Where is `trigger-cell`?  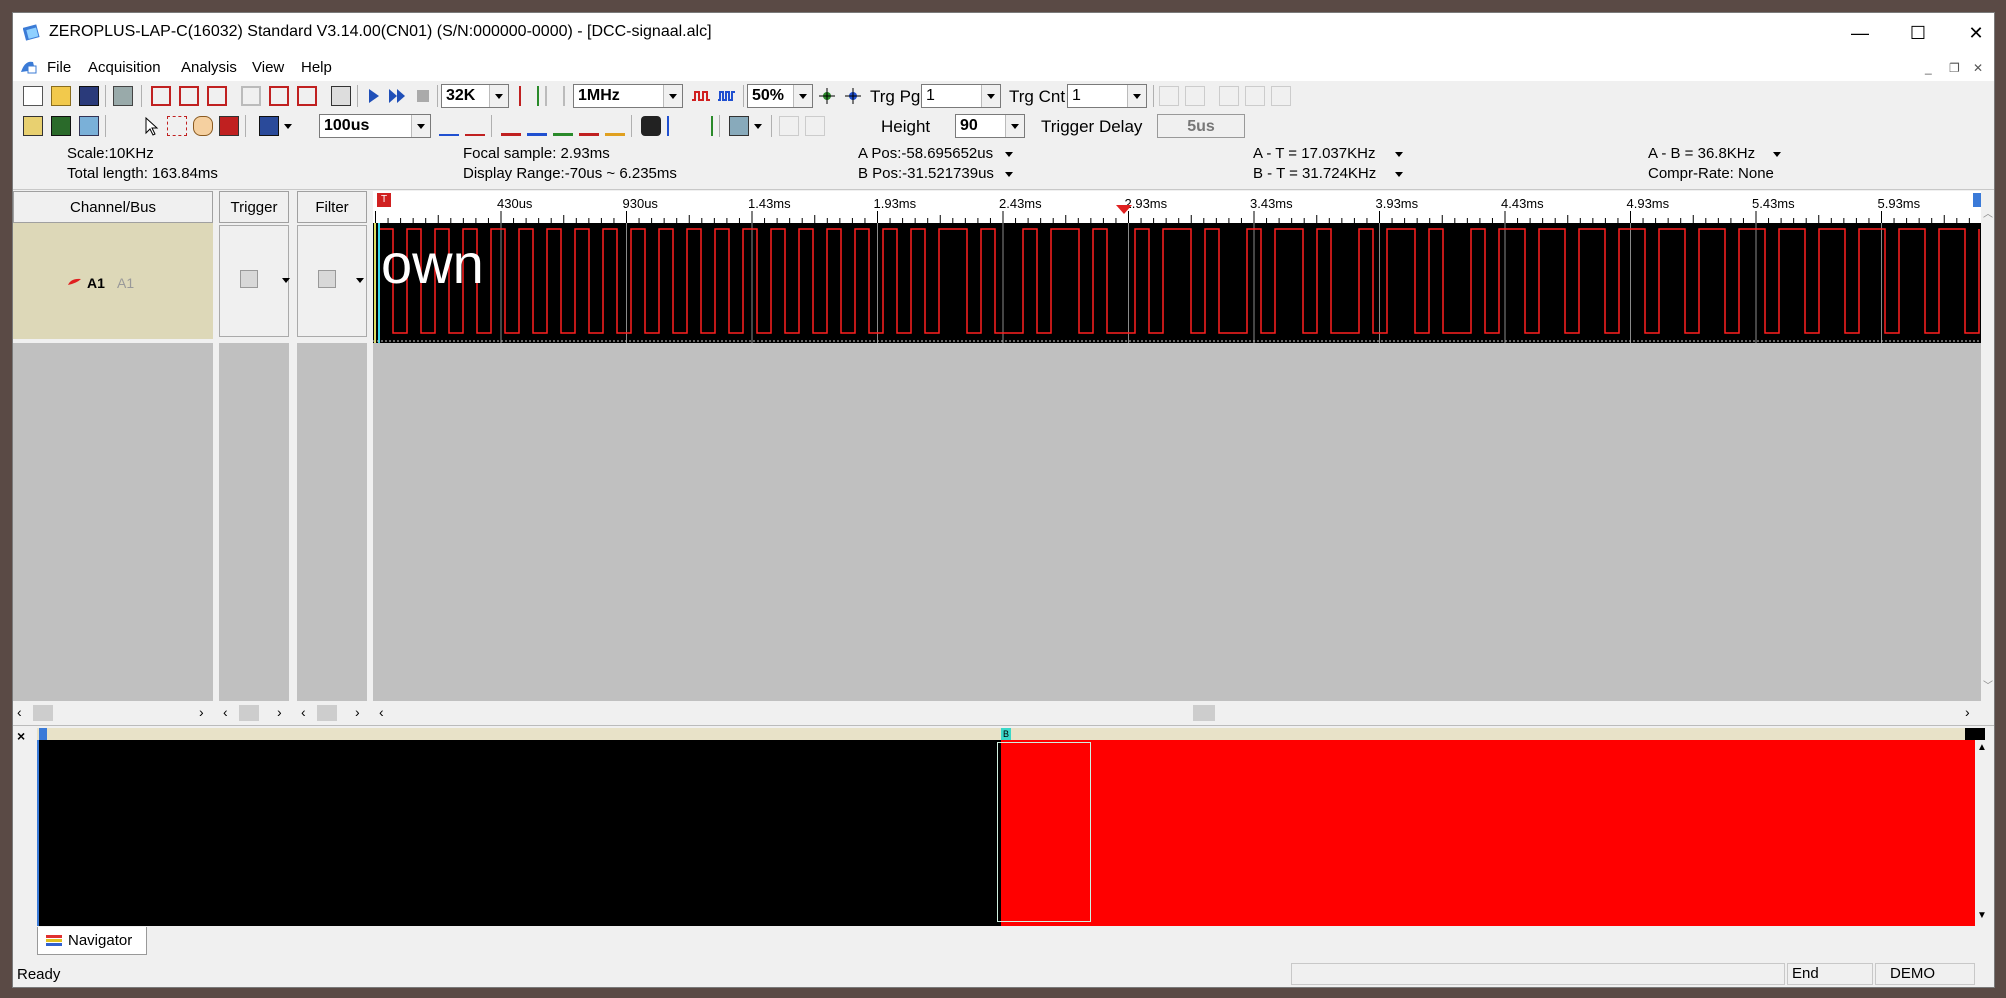
trigger-cell is located at coordinates (254, 281).